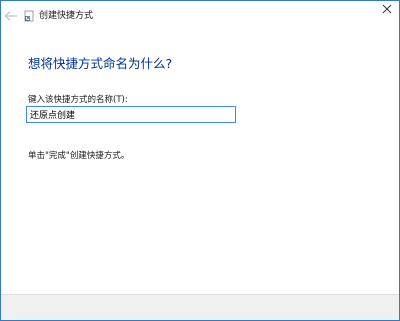 The height and width of the screenshot is (321, 400). What do you see at coordinates (100, 63) in the screenshot?
I see `page-heading: 想将快捷方式命名为什么?` at bounding box center [100, 63].